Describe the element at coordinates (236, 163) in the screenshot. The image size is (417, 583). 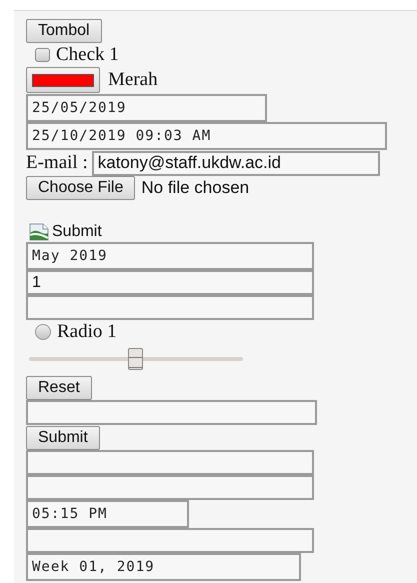
I see `email-field: katony@staff.ukdw.ac.id` at that location.